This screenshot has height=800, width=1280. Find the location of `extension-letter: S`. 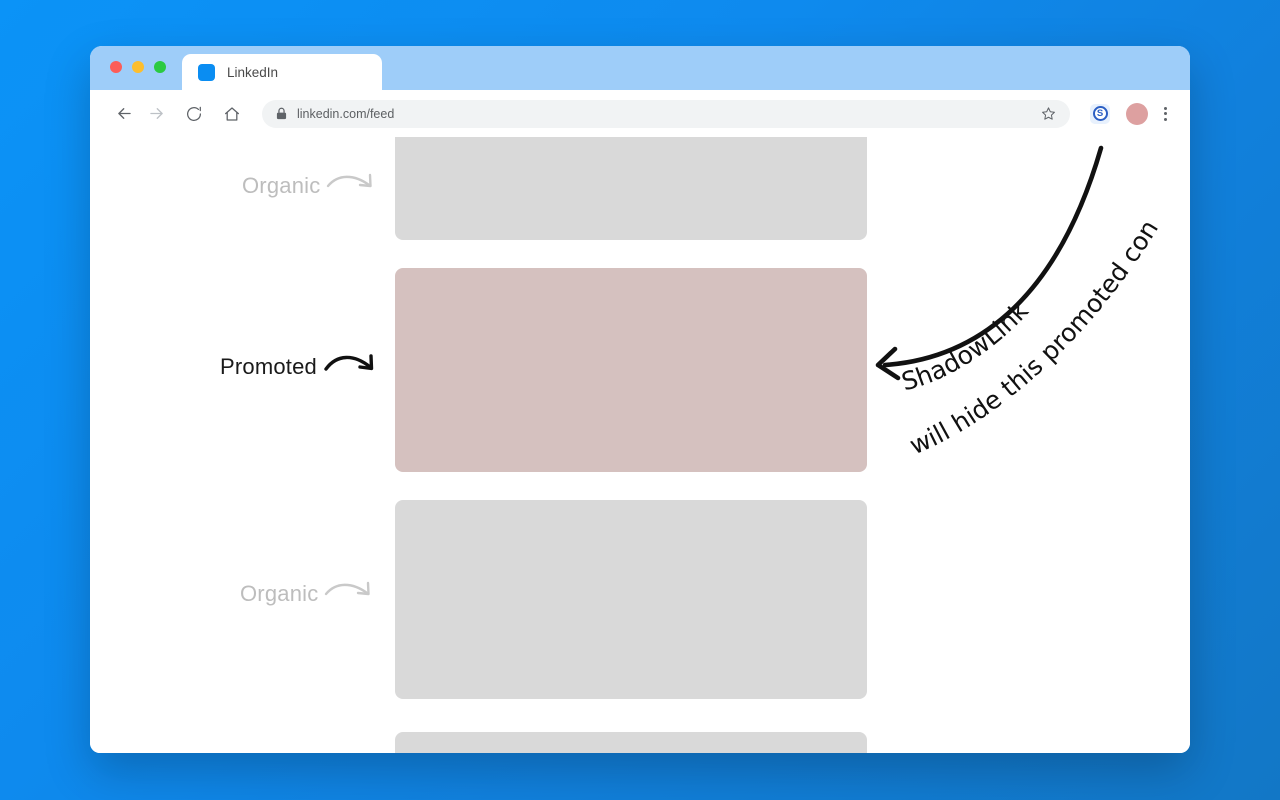

extension-letter: S is located at coordinates (1100, 113).